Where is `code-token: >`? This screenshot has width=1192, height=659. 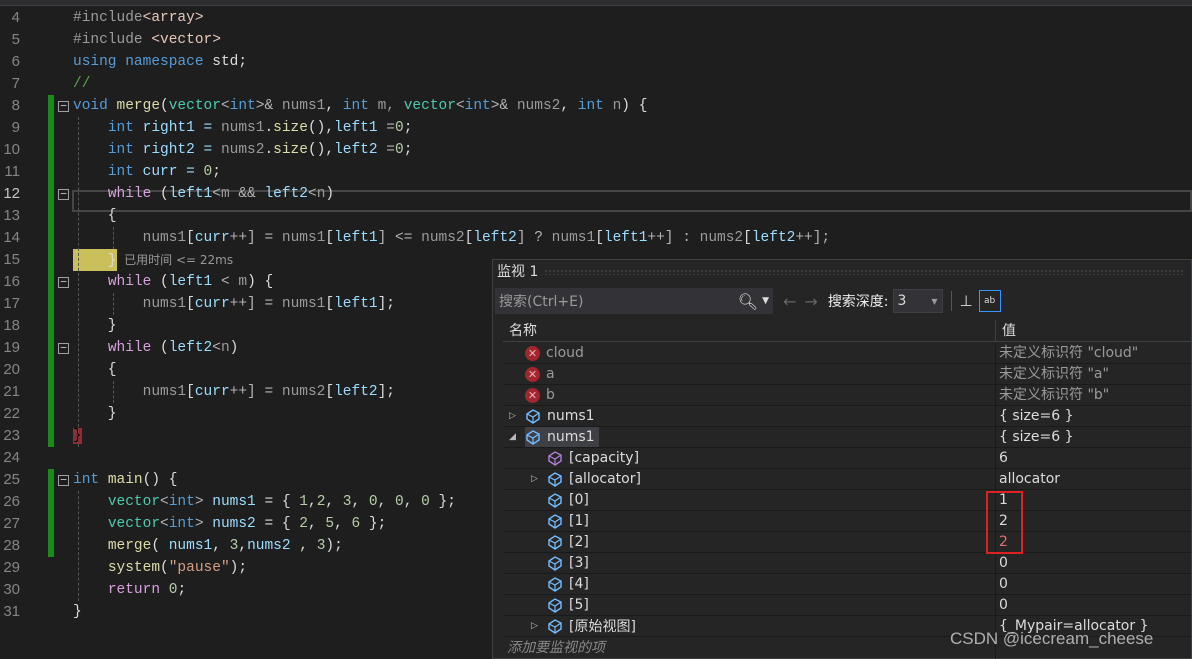 code-token: > is located at coordinates (203, 524).